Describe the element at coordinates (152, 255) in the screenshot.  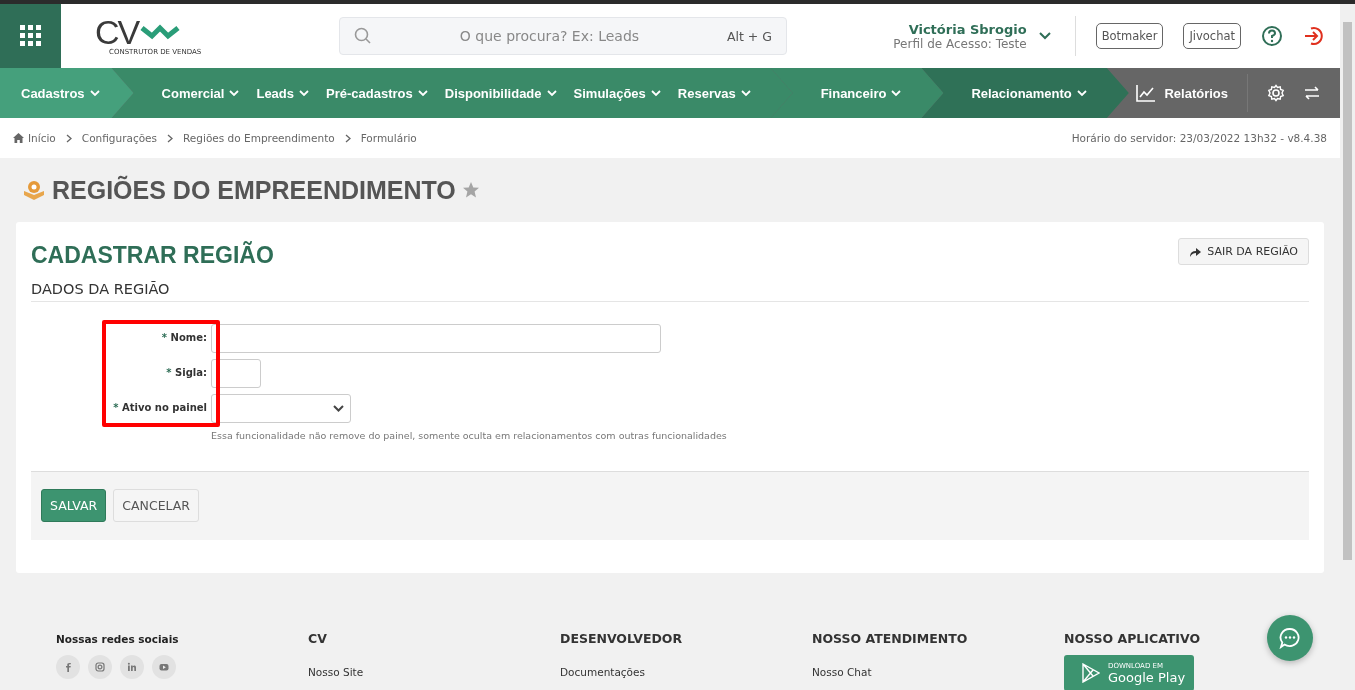
I see `card-title: CADASTRAR REGIÃO` at that location.